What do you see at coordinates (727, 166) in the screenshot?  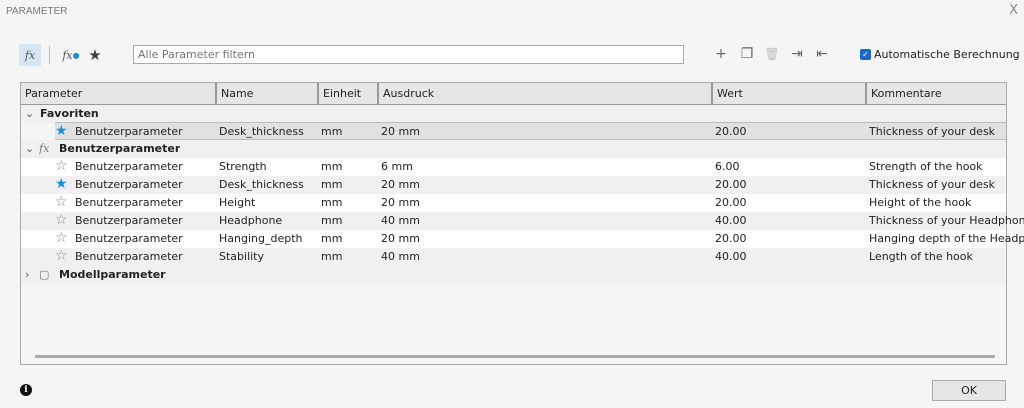 I see `cell-value: 6.00` at bounding box center [727, 166].